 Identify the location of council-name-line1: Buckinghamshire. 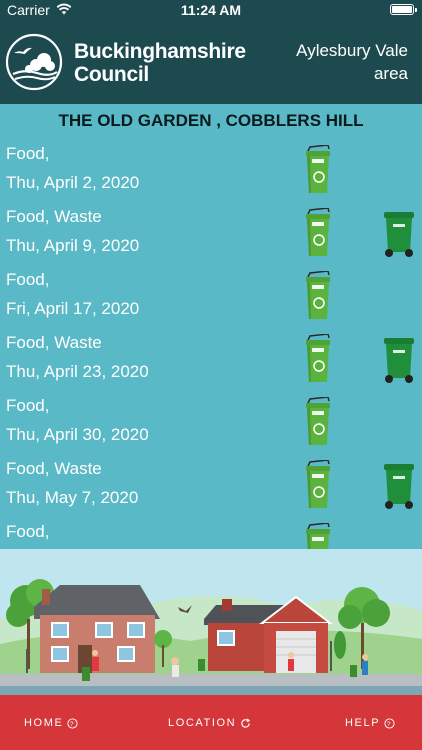
(160, 51).